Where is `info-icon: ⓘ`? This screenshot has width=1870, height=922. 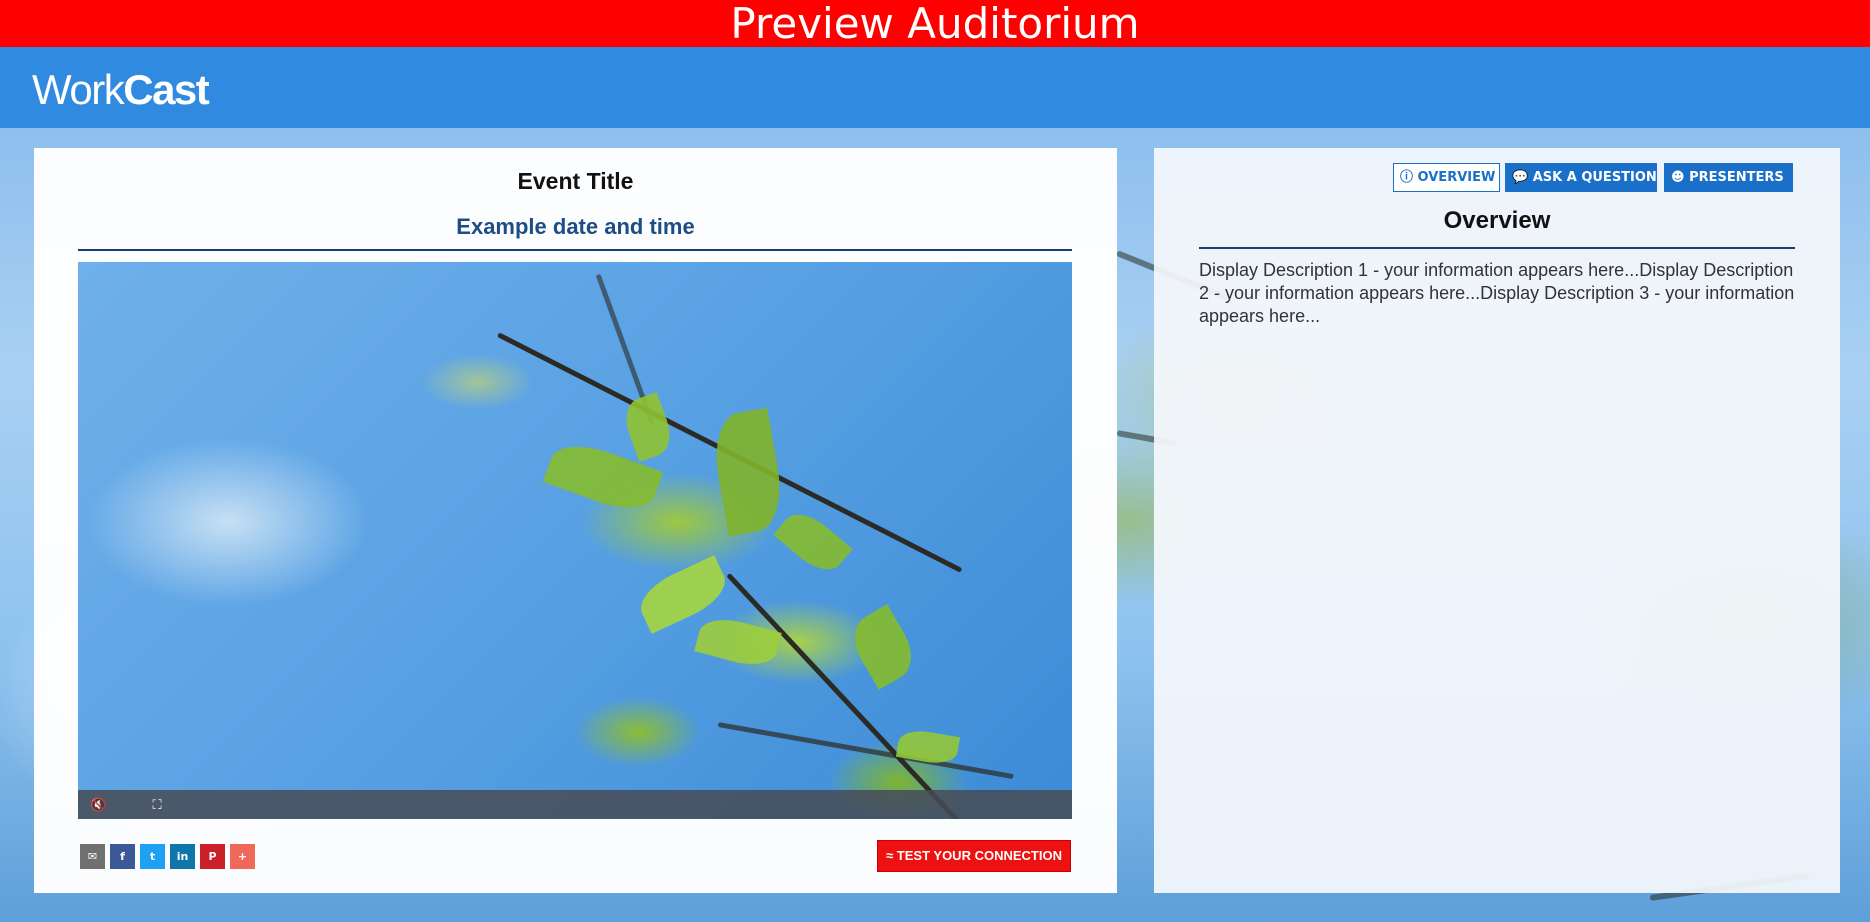
info-icon: ⓘ is located at coordinates (1407, 177).